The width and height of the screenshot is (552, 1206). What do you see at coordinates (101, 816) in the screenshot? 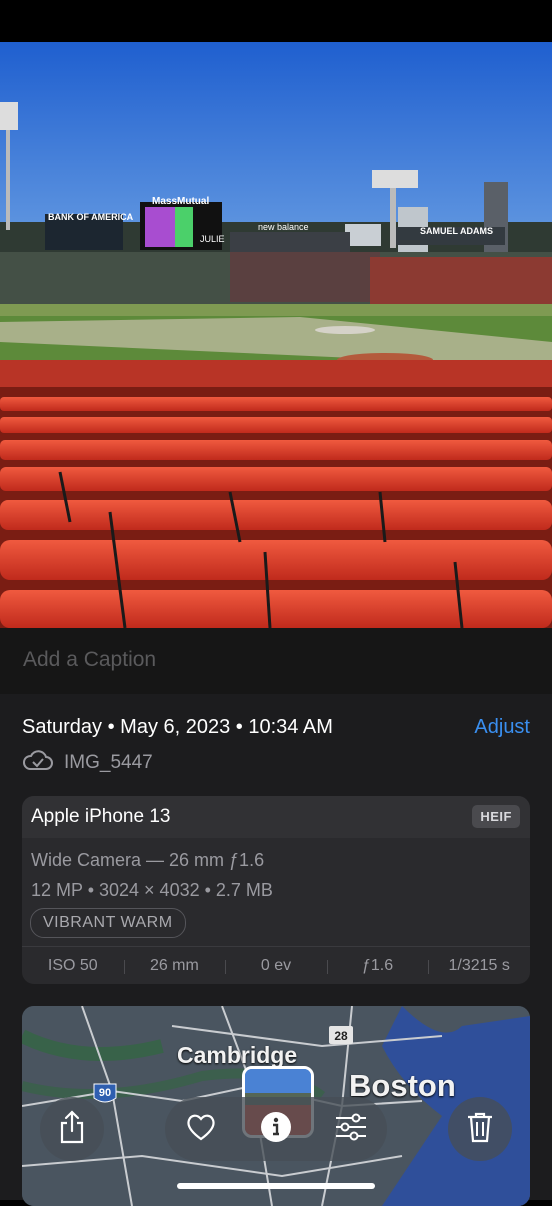
I see `device-name: Apple iPhone 13` at bounding box center [101, 816].